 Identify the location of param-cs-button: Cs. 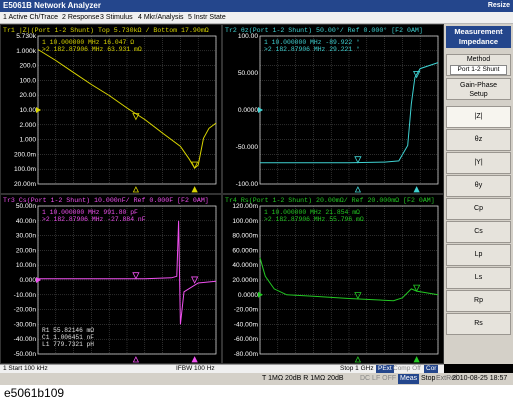
(478, 232).